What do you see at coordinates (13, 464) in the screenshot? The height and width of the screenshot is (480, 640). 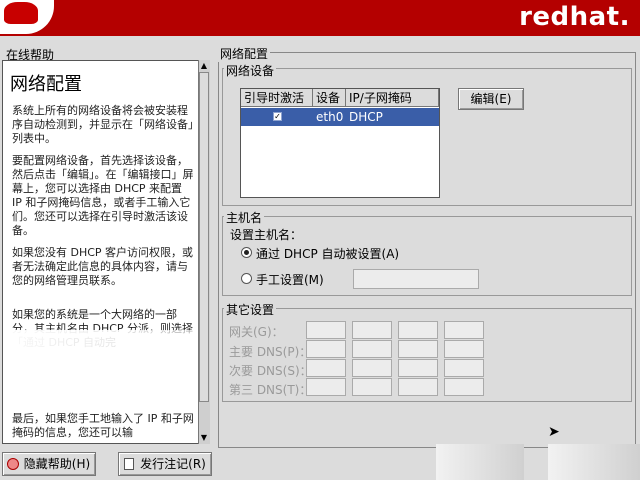 I see `help-buoy-icon` at bounding box center [13, 464].